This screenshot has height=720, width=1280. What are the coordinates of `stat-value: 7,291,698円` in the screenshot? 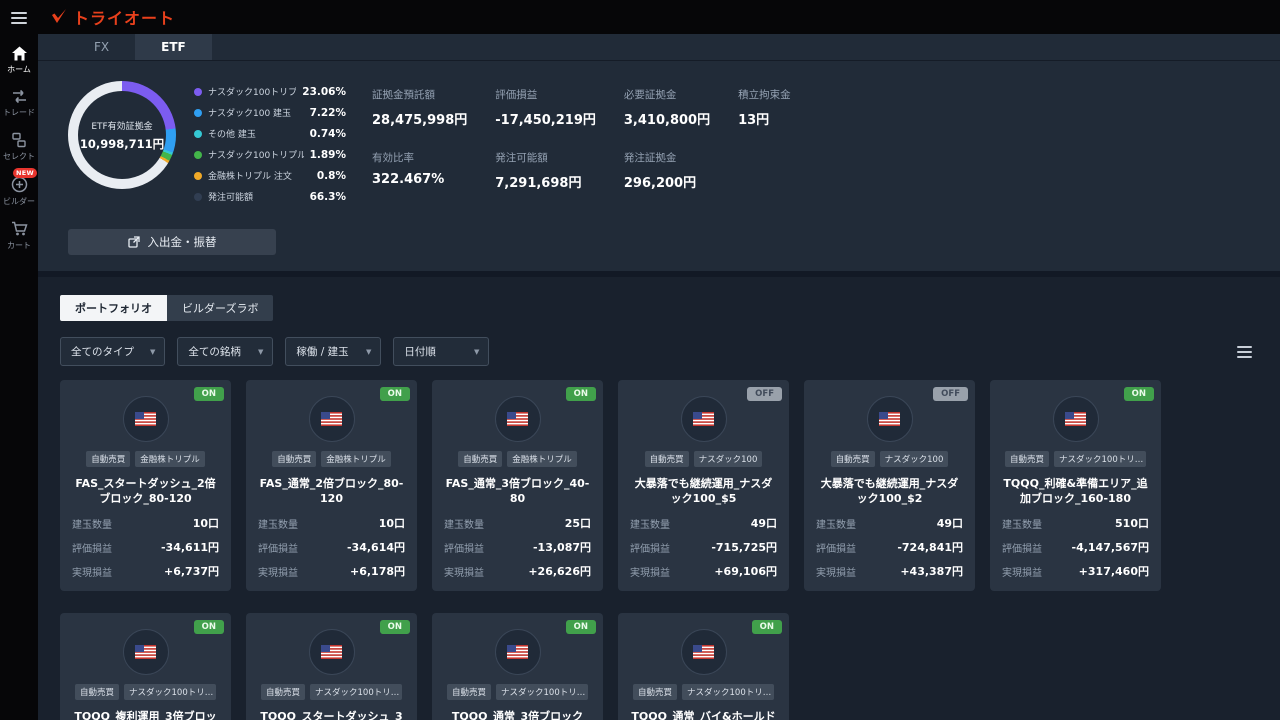 It's located at (538, 183).